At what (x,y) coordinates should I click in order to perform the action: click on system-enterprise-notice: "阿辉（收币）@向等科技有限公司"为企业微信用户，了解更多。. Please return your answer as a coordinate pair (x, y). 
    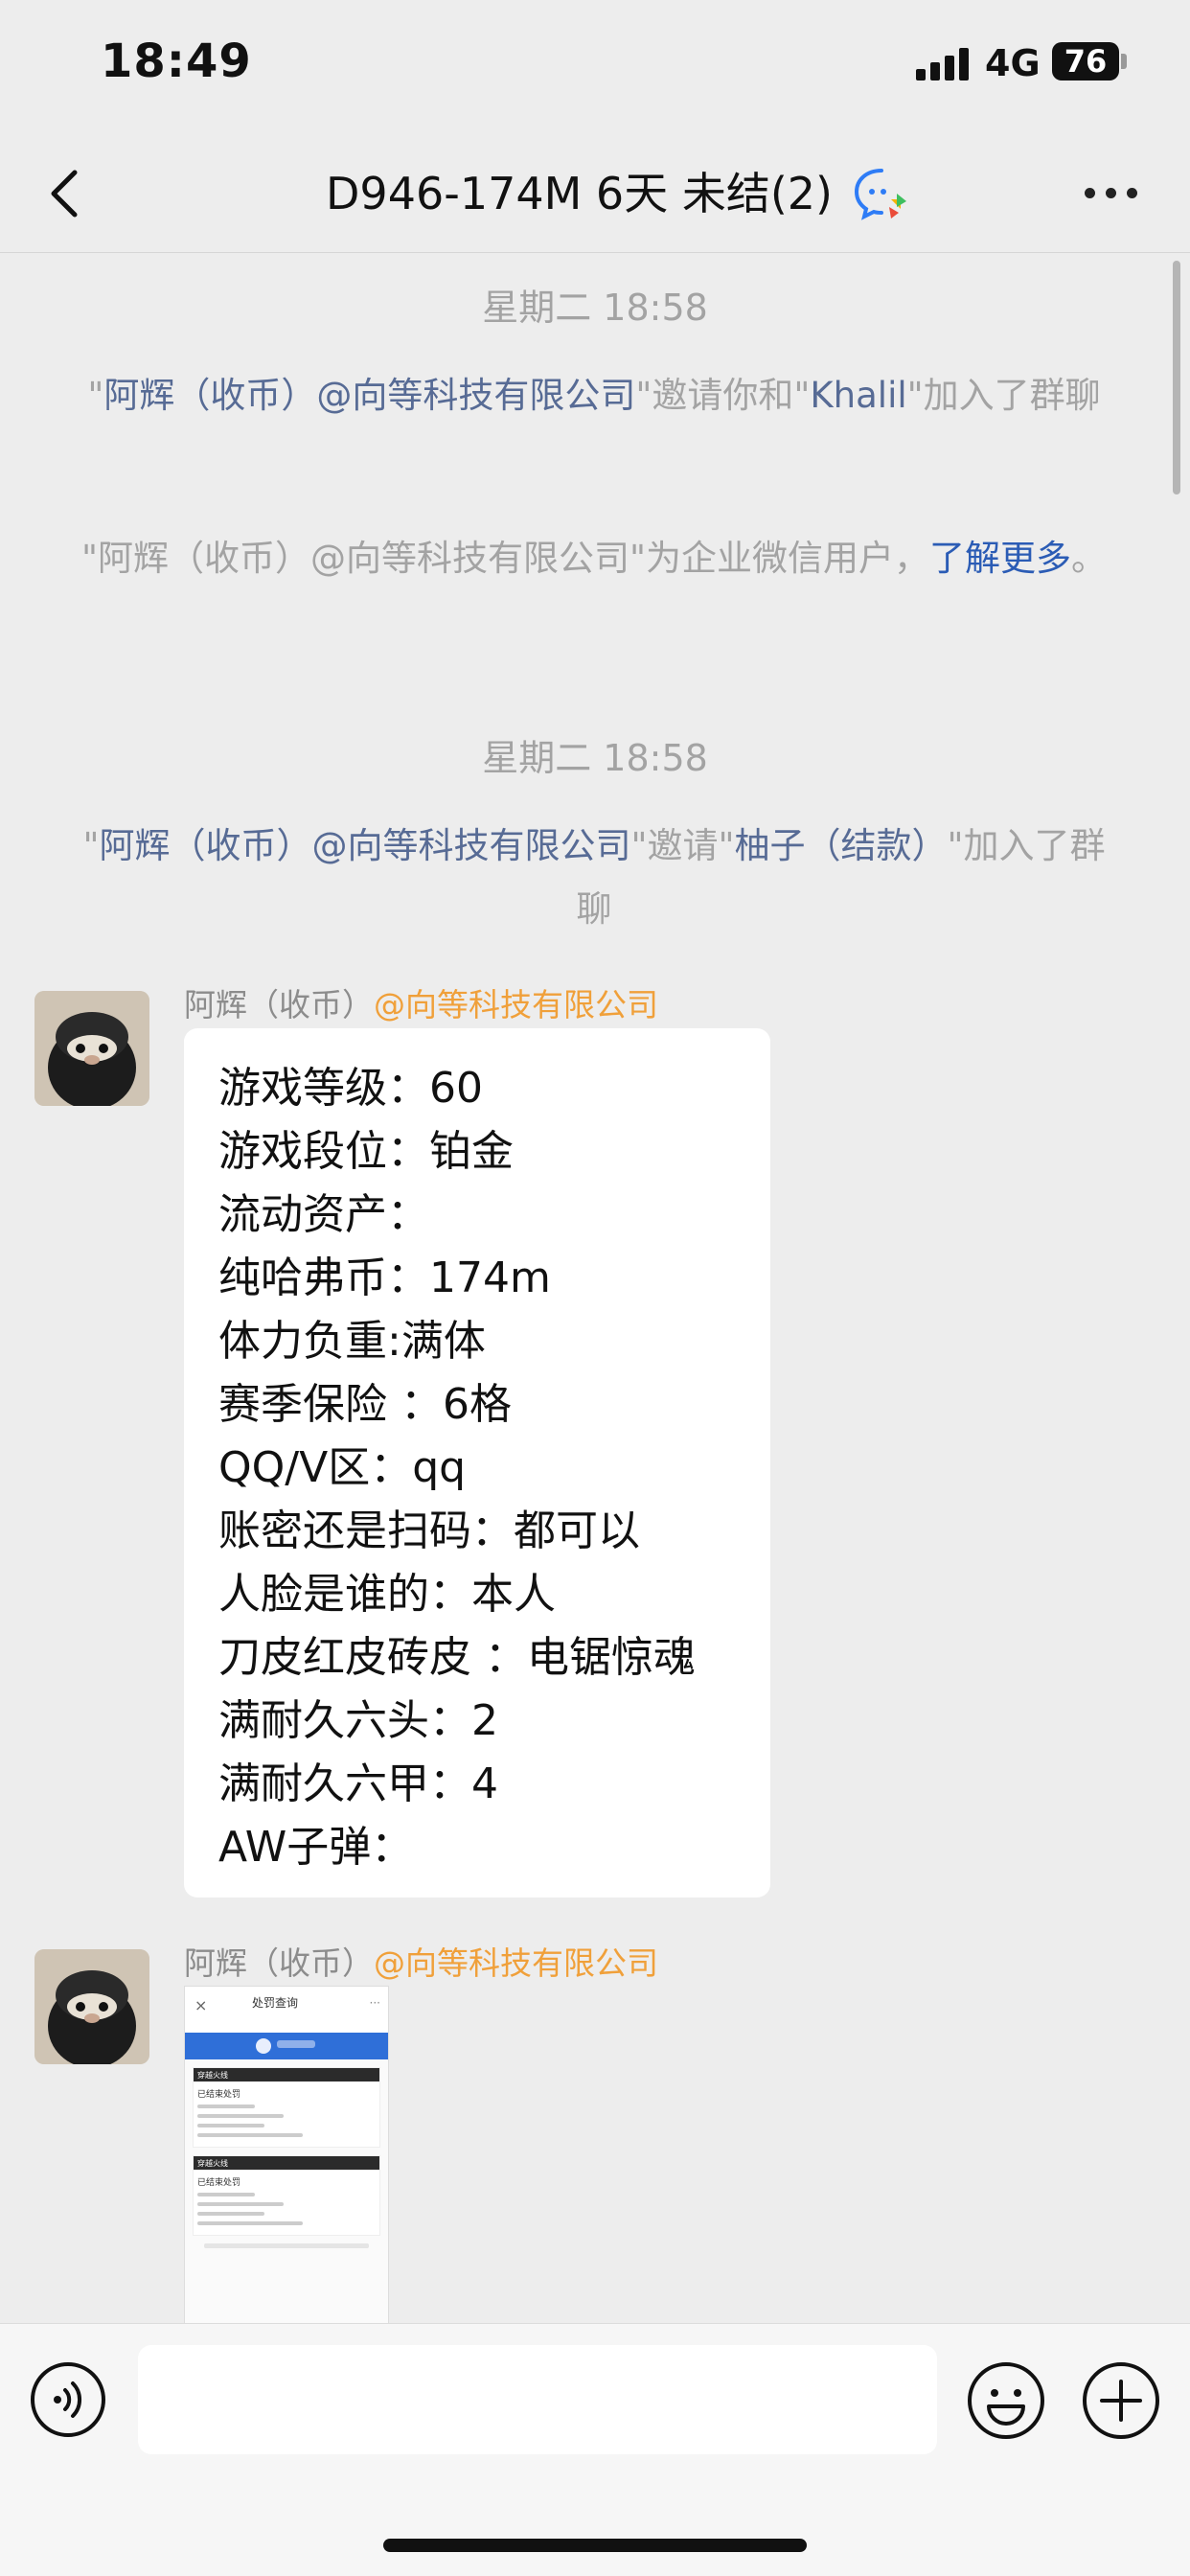
    Looking at the image, I should click on (594, 558).